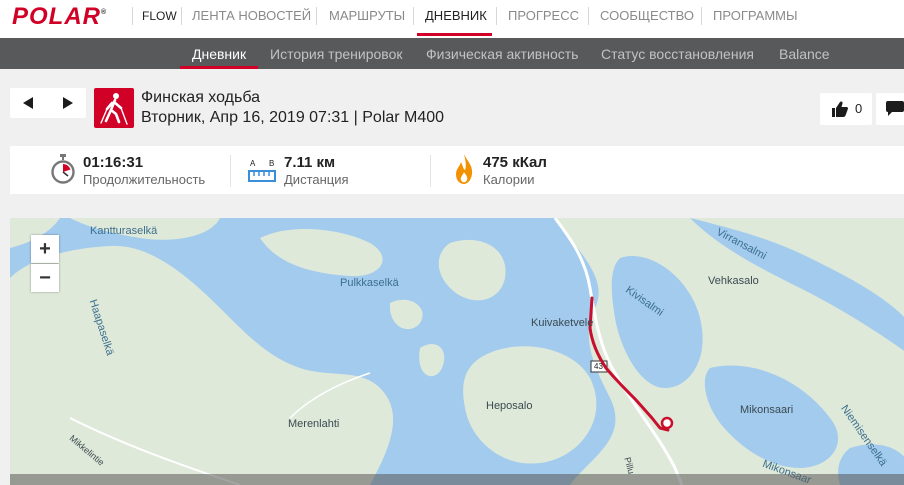 This screenshot has height=485, width=904. Describe the element at coordinates (262, 176) in the screenshot. I see `ruler-icon` at that location.